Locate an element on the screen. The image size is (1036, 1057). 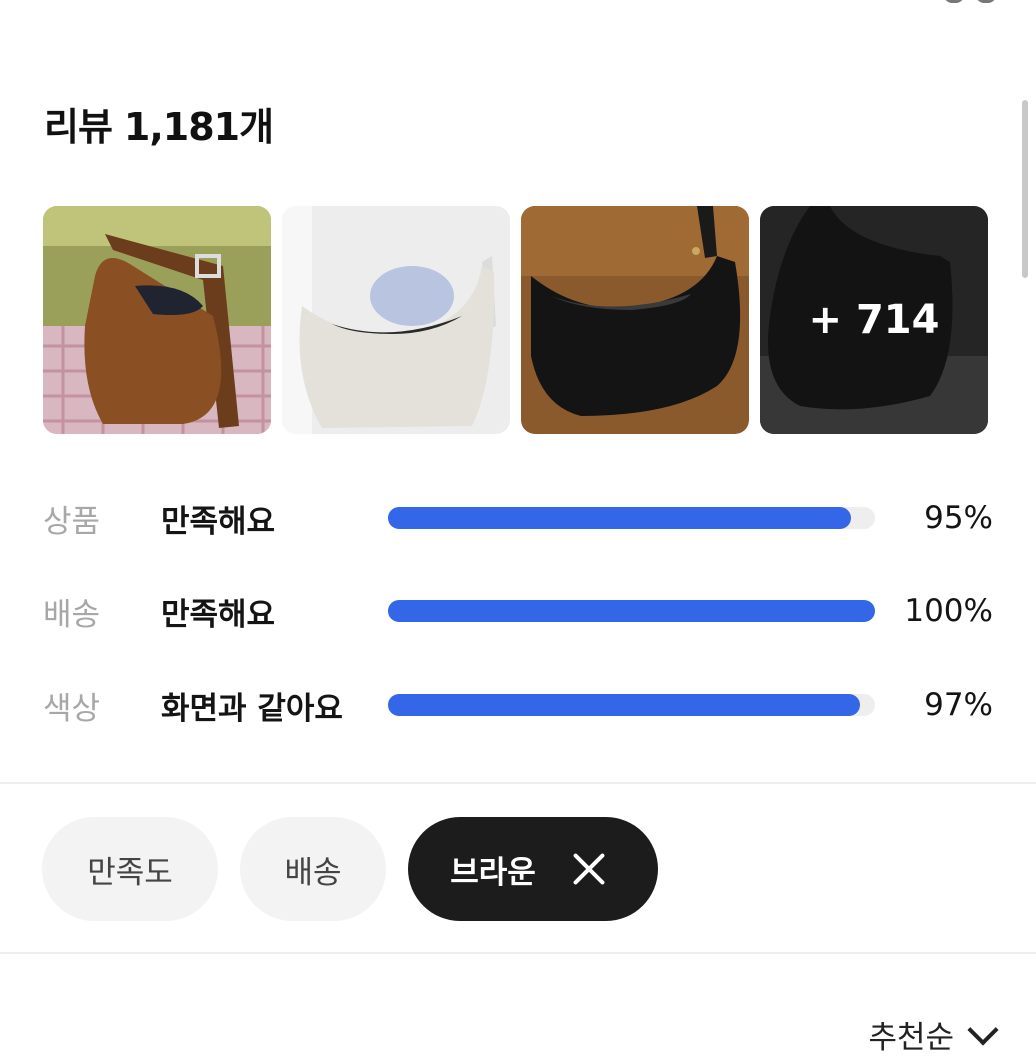
review-title-label: 리뷰 is located at coordinates (78, 127).